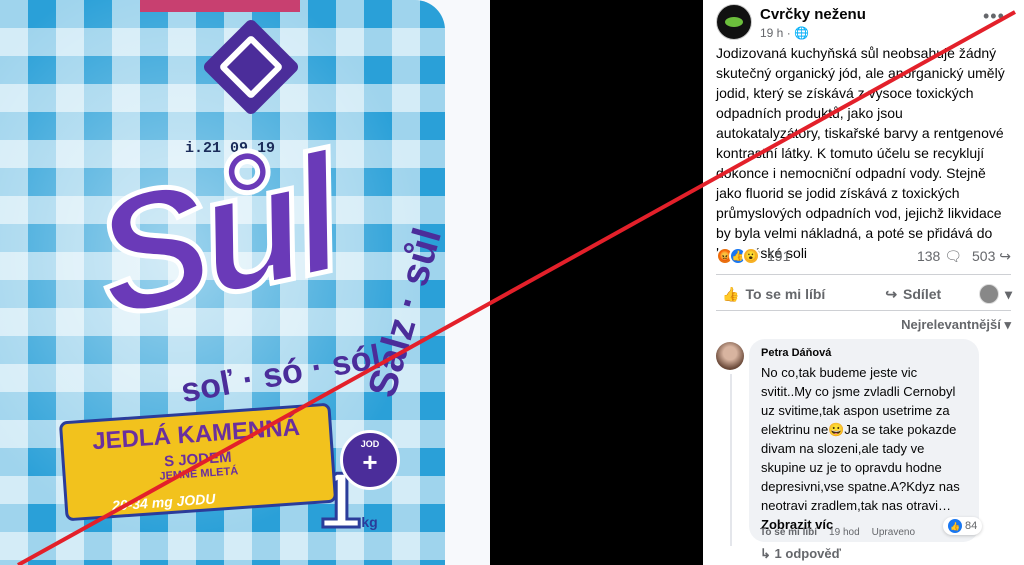  What do you see at coordinates (777, 33) in the screenshot?
I see `post-time: 19 h ·` at bounding box center [777, 33].